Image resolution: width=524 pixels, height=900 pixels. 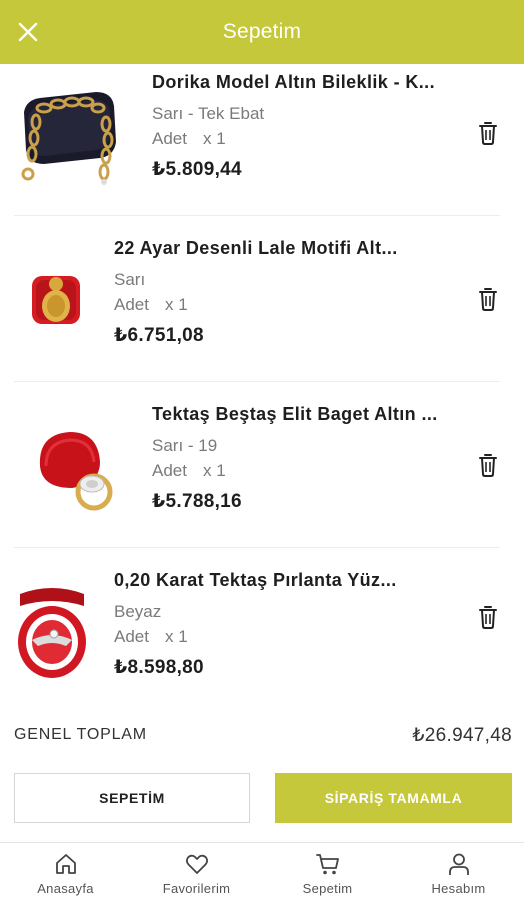 I want to click on tab-account: Hesabım, so click(x=458, y=871).